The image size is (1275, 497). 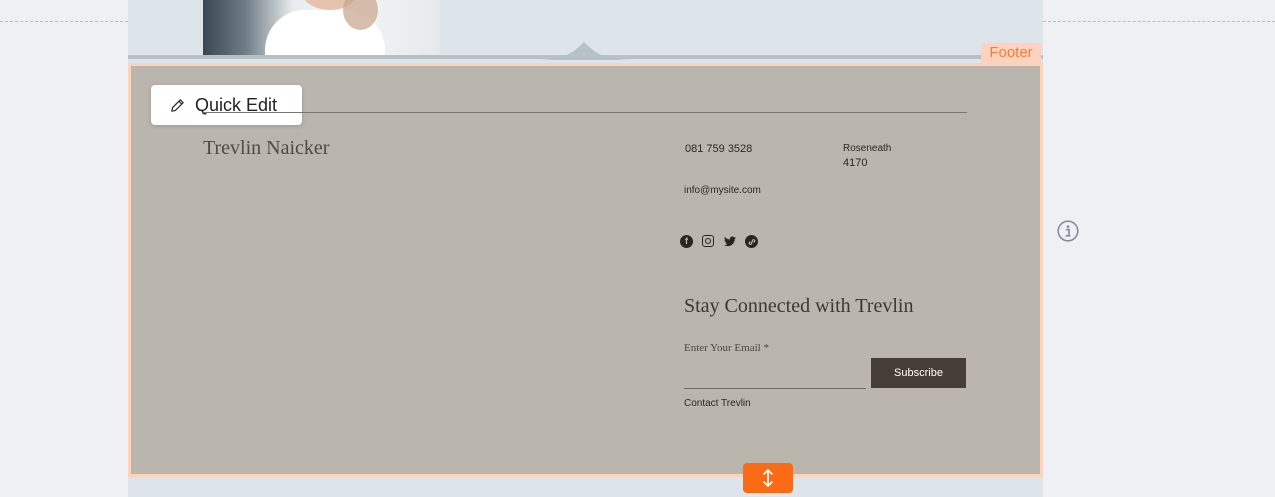 I want to click on footer-section-tag: Footer, so click(x=1011, y=53).